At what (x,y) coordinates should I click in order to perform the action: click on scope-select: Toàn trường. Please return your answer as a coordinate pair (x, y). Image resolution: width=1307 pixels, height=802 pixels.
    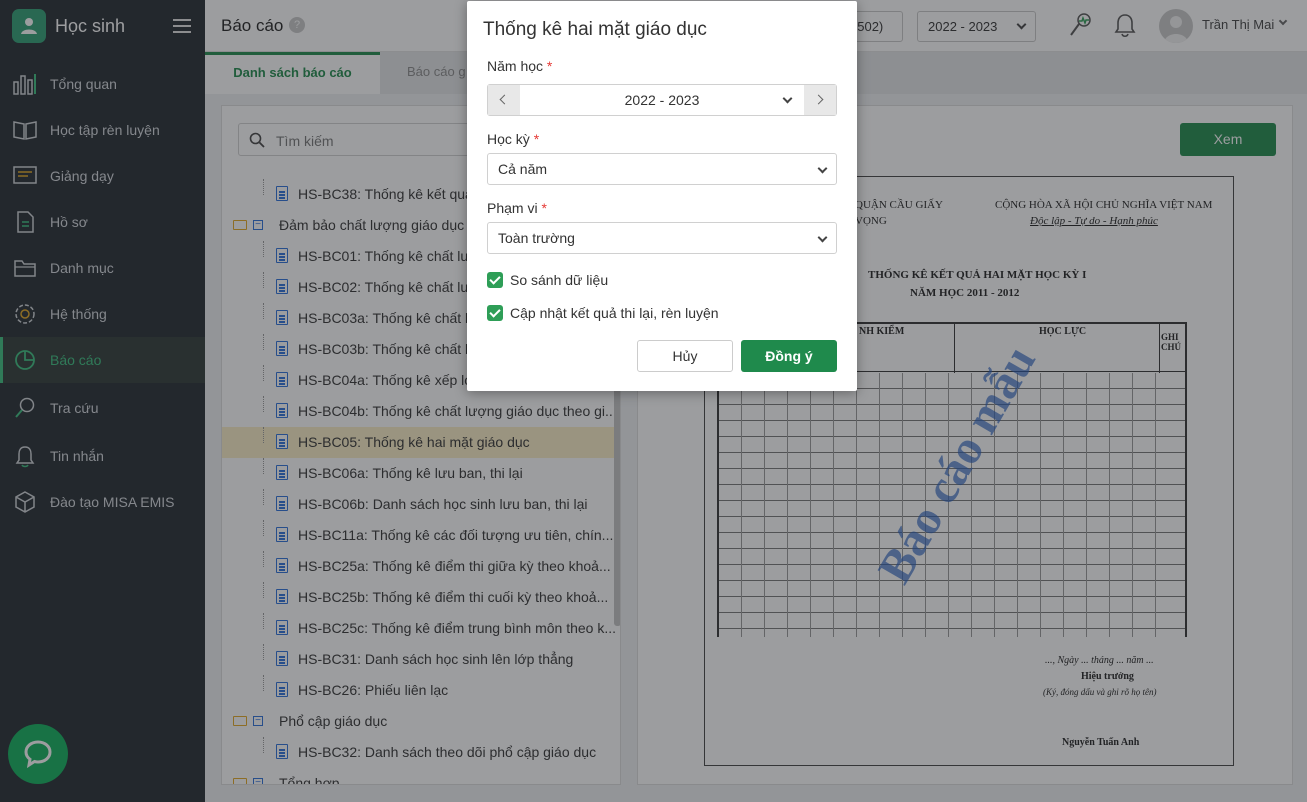
    Looking at the image, I should click on (662, 238).